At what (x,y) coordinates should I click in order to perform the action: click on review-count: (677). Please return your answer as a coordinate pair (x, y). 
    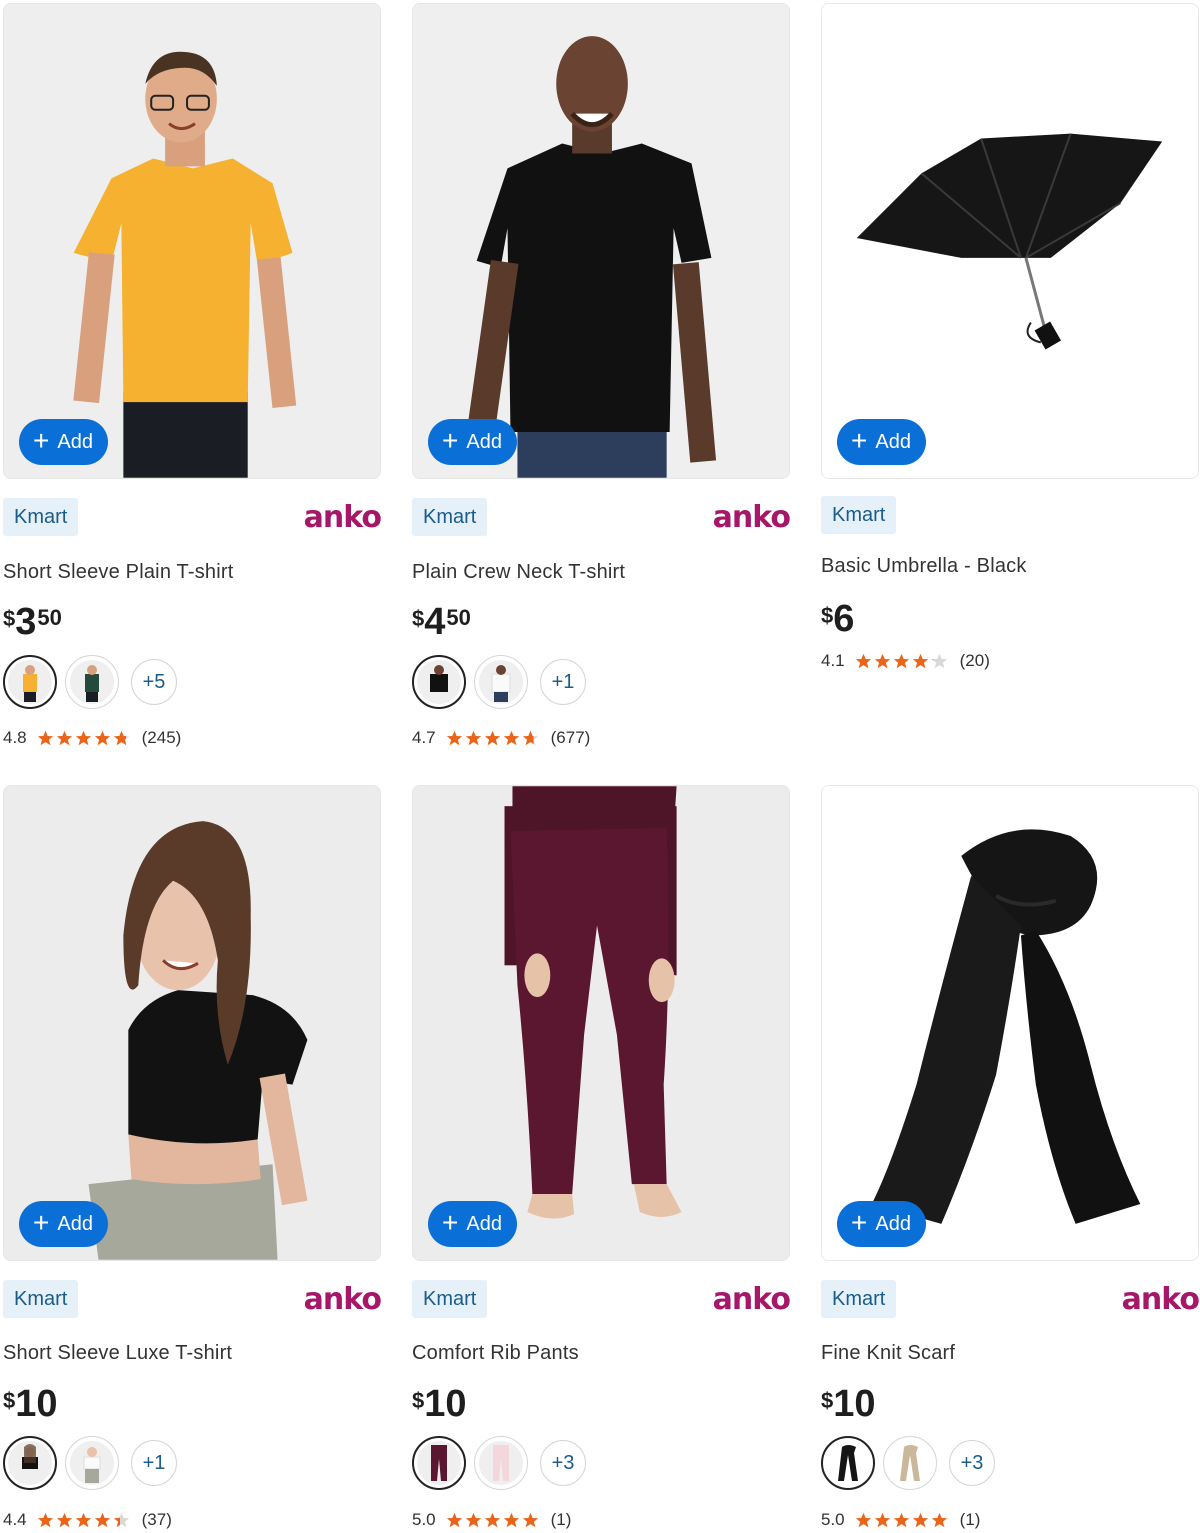
    Looking at the image, I should click on (571, 738).